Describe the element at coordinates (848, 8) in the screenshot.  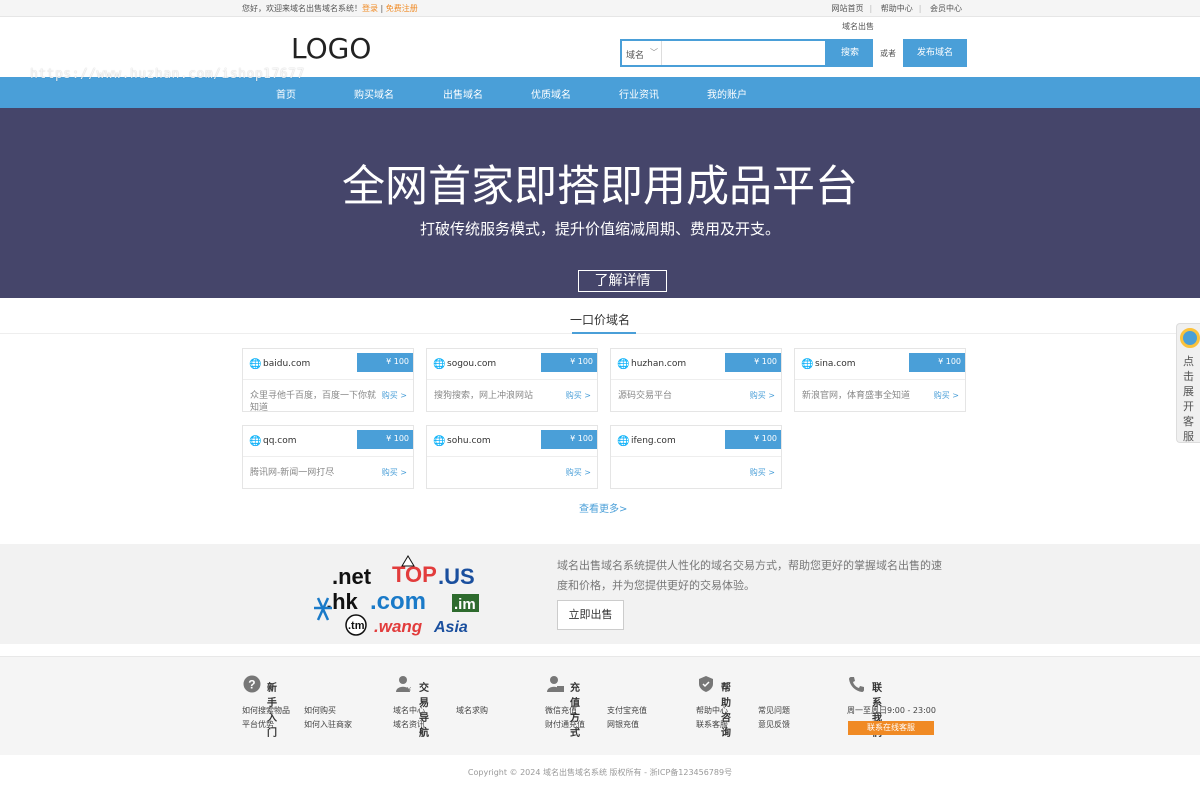
I see `home-link: 网站首页` at that location.